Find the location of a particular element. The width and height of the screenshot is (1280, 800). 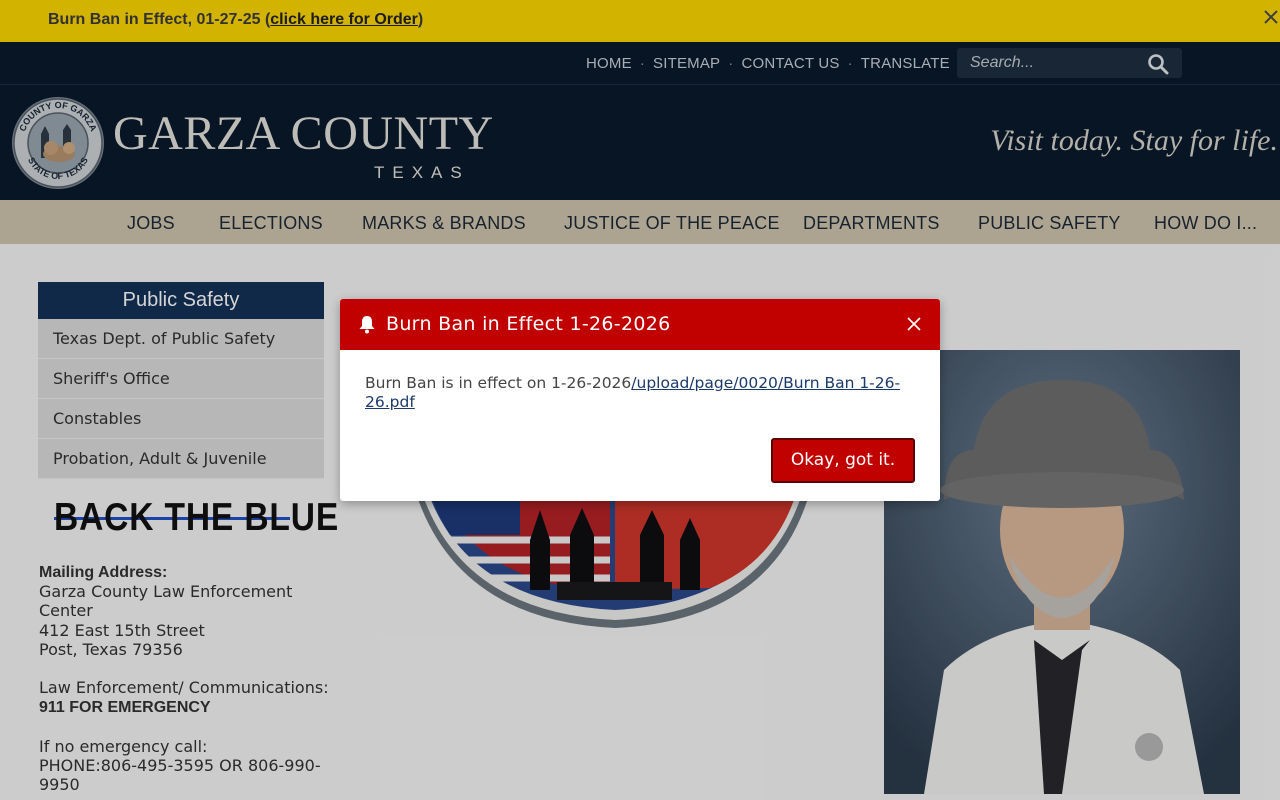

modal-close-icon is located at coordinates (914, 324).